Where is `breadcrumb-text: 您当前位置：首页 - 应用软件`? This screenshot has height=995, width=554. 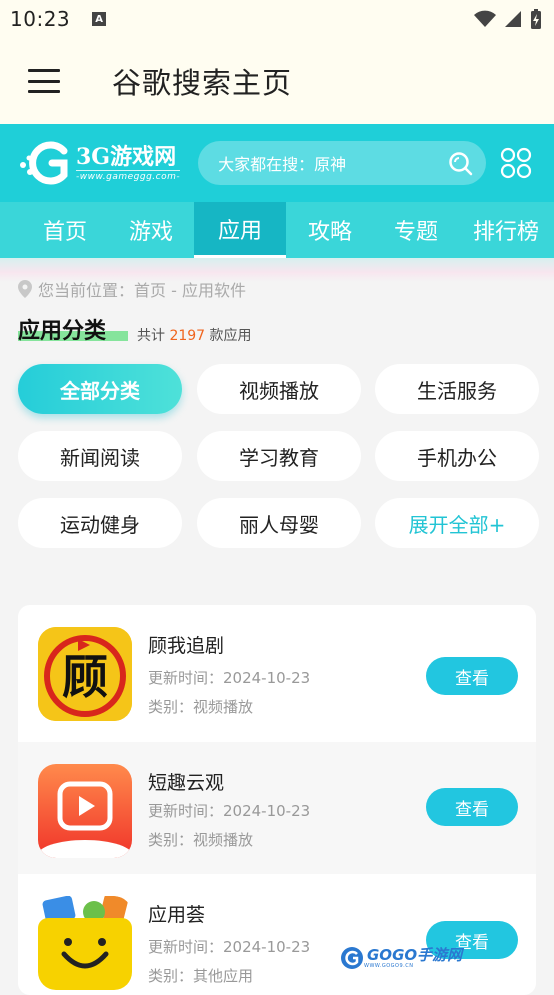 breadcrumb-text: 您当前位置：首页 - 应用软件 is located at coordinates (142, 289).